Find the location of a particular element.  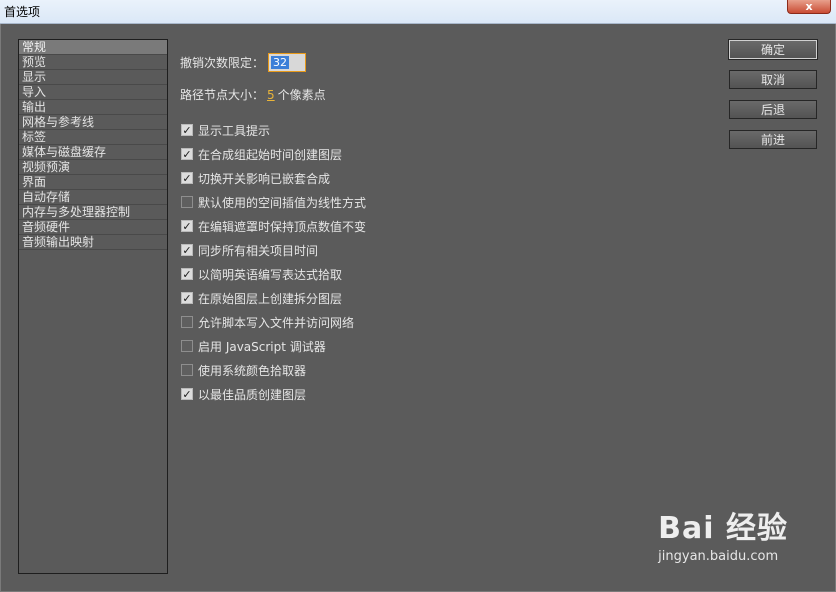

option-label: 允许脚本写入文件并访问网络 is located at coordinates (276, 322).